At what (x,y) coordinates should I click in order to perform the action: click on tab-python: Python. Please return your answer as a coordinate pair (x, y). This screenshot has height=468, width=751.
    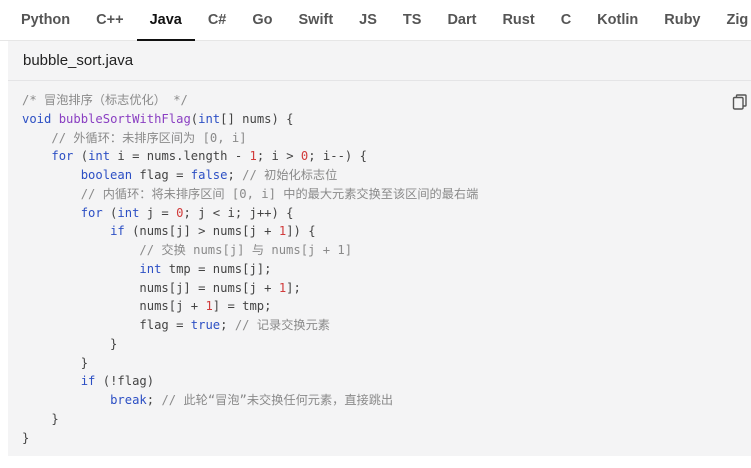
    Looking at the image, I should click on (45, 20).